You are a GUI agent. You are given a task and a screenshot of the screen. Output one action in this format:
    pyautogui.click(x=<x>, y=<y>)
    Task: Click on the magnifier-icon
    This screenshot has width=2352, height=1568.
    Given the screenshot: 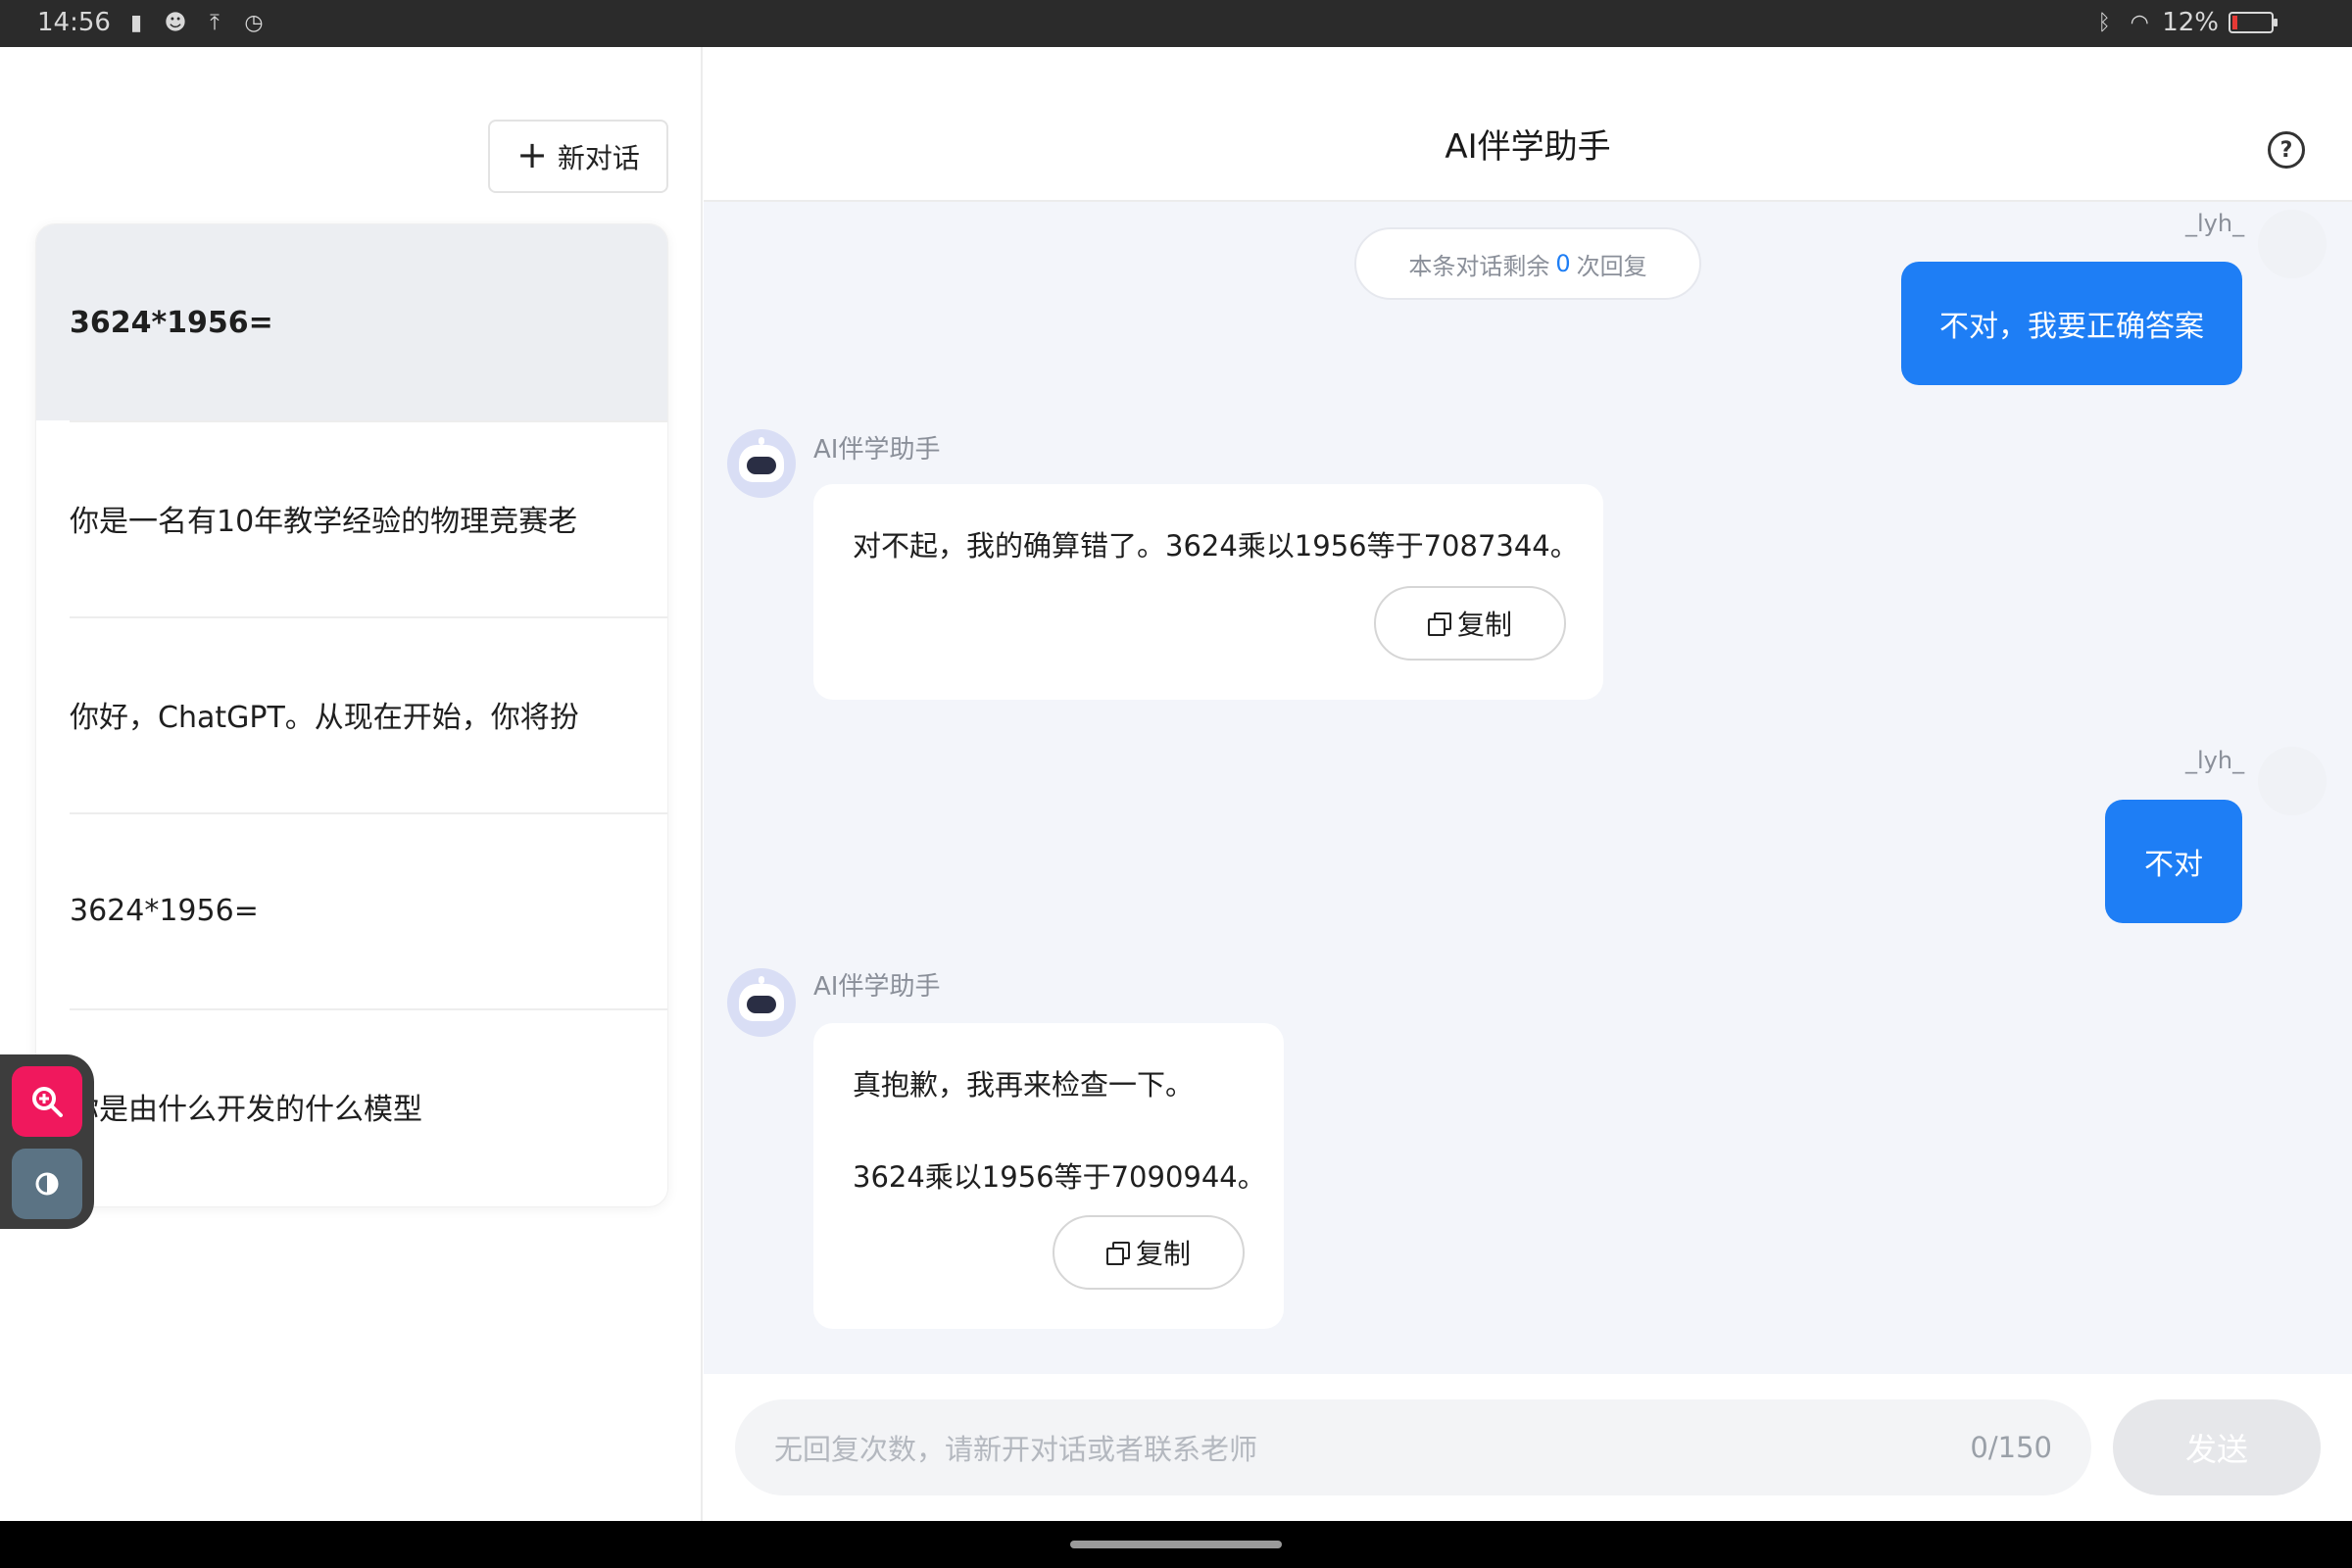 What is the action you would take?
    pyautogui.click(x=47, y=1101)
    